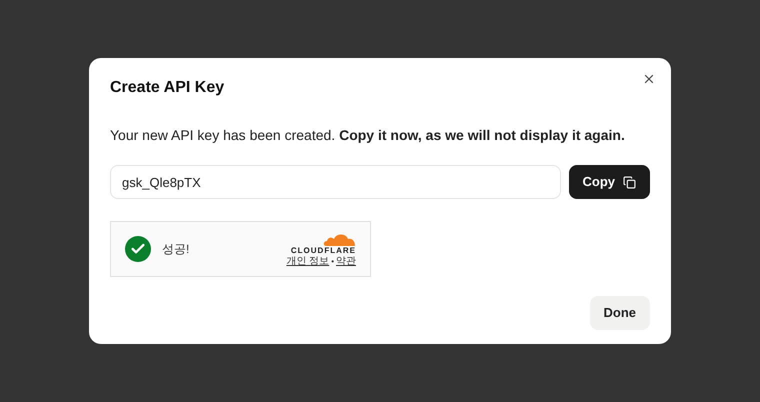 This screenshot has height=402, width=760. I want to click on captcha-status: 성공!, so click(176, 249).